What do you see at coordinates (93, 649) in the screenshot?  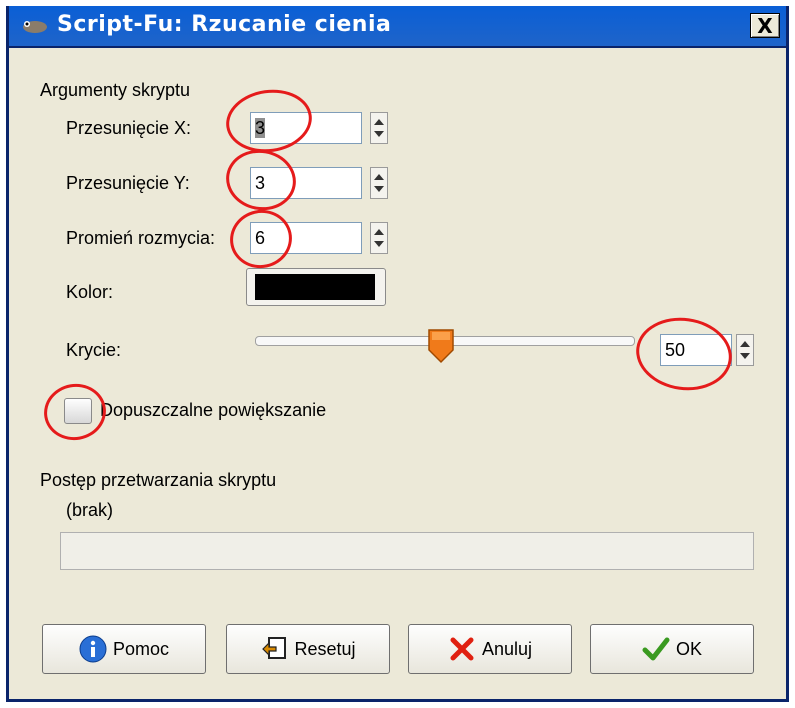 I see `info-icon` at bounding box center [93, 649].